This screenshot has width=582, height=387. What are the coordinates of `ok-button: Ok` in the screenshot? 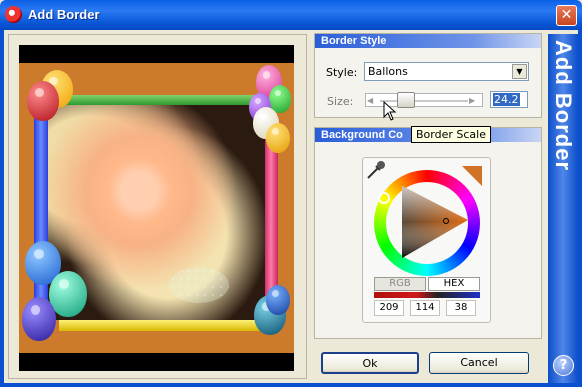 It's located at (370, 363).